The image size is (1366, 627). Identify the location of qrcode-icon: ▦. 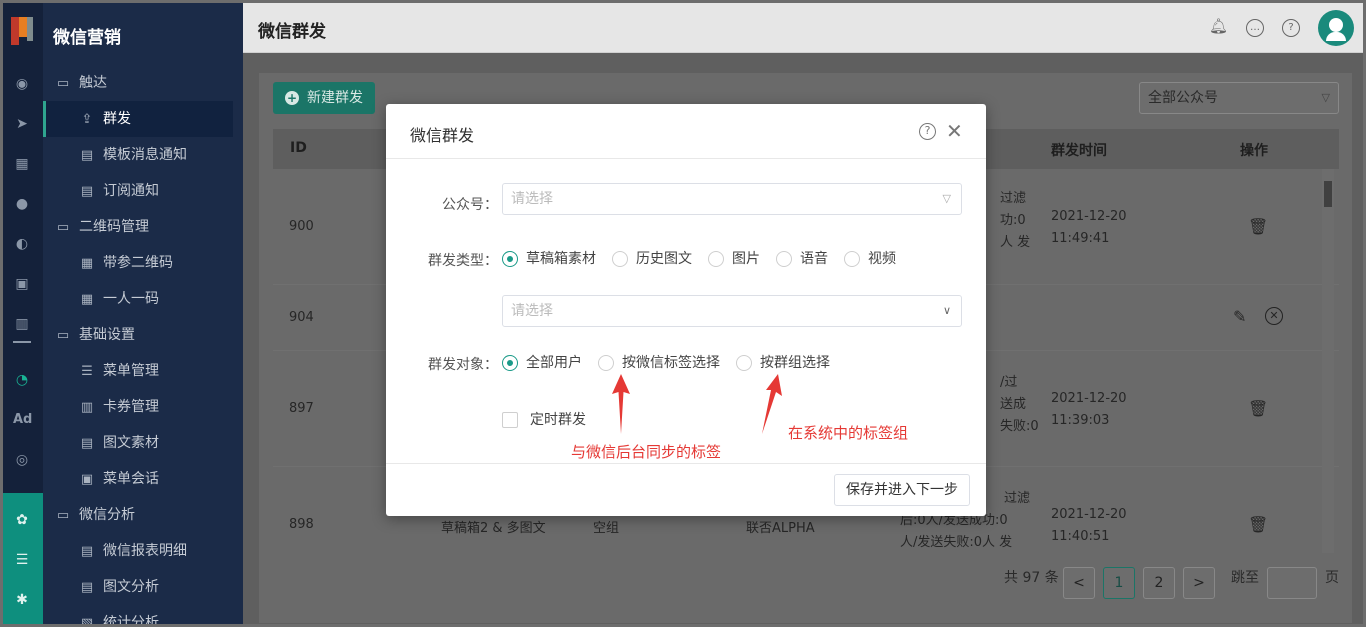
(87, 263).